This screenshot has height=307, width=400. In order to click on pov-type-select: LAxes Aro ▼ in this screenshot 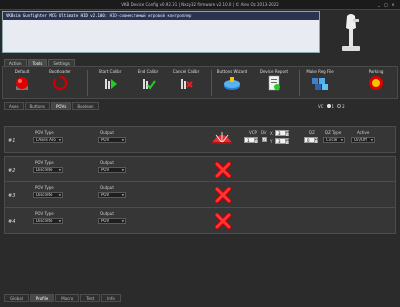, I will do `click(48, 140)`.